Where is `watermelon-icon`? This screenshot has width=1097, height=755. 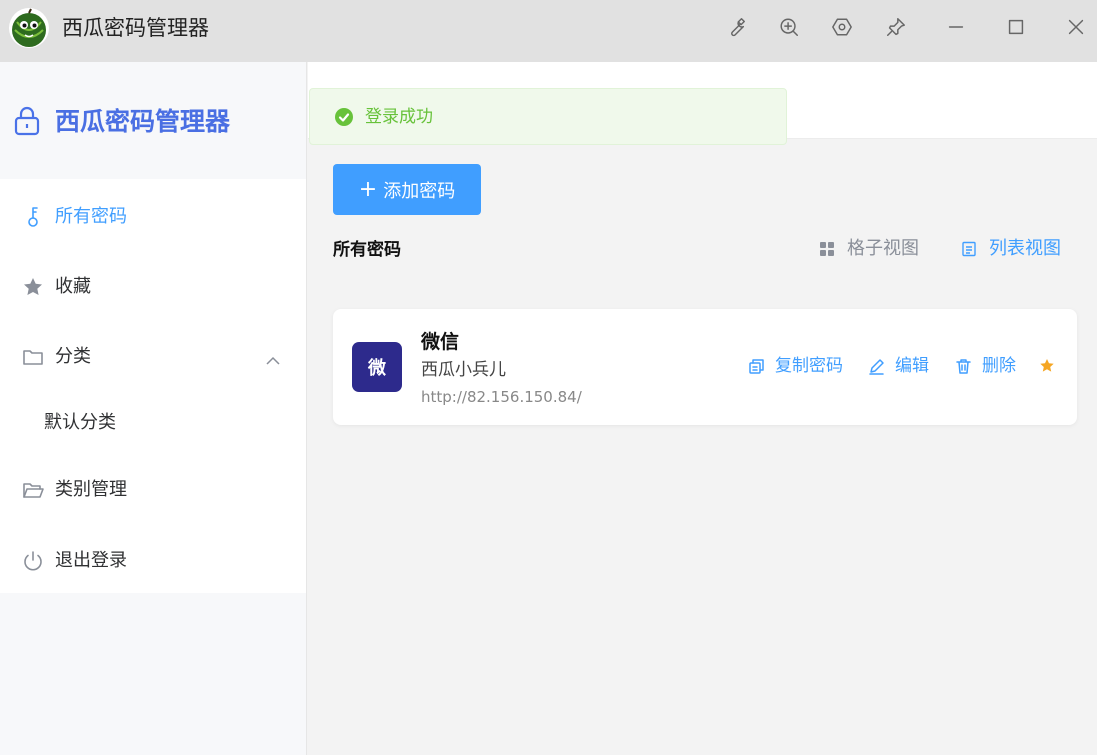
watermelon-icon is located at coordinates (29, 28).